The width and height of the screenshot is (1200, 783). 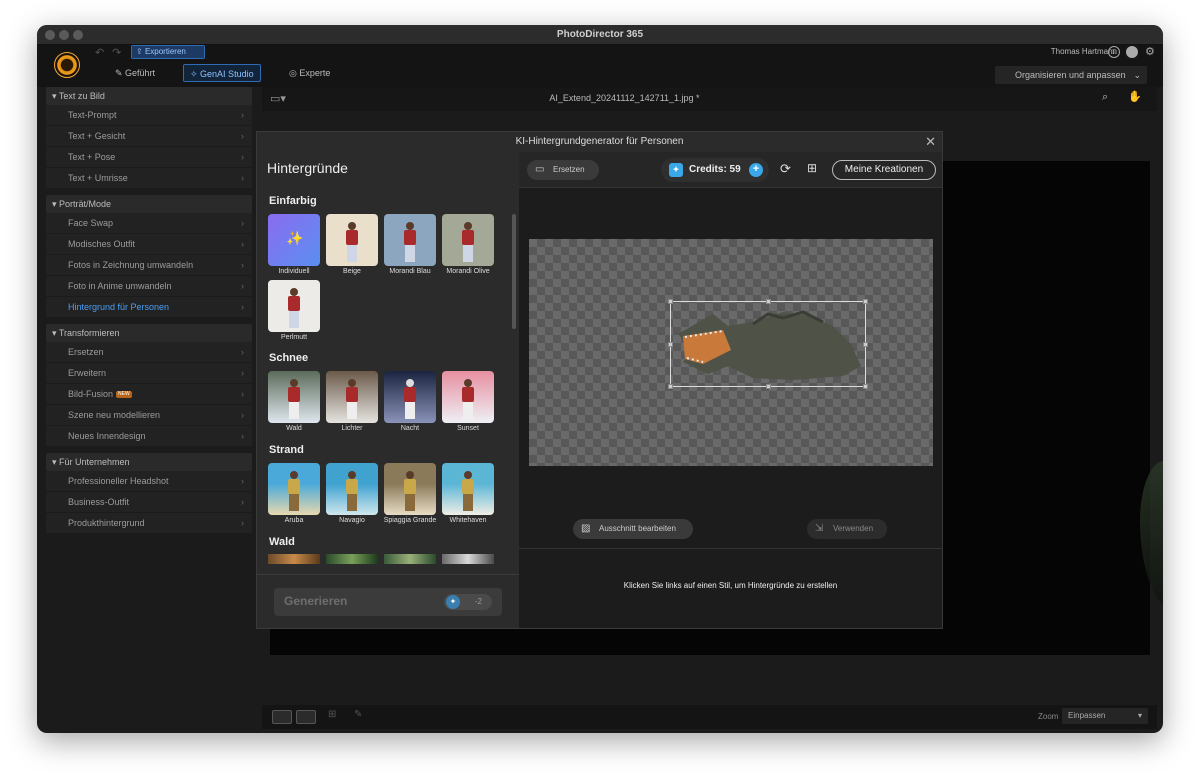 I want to click on chevron-down-icon: ⌄, so click(x=1137, y=75).